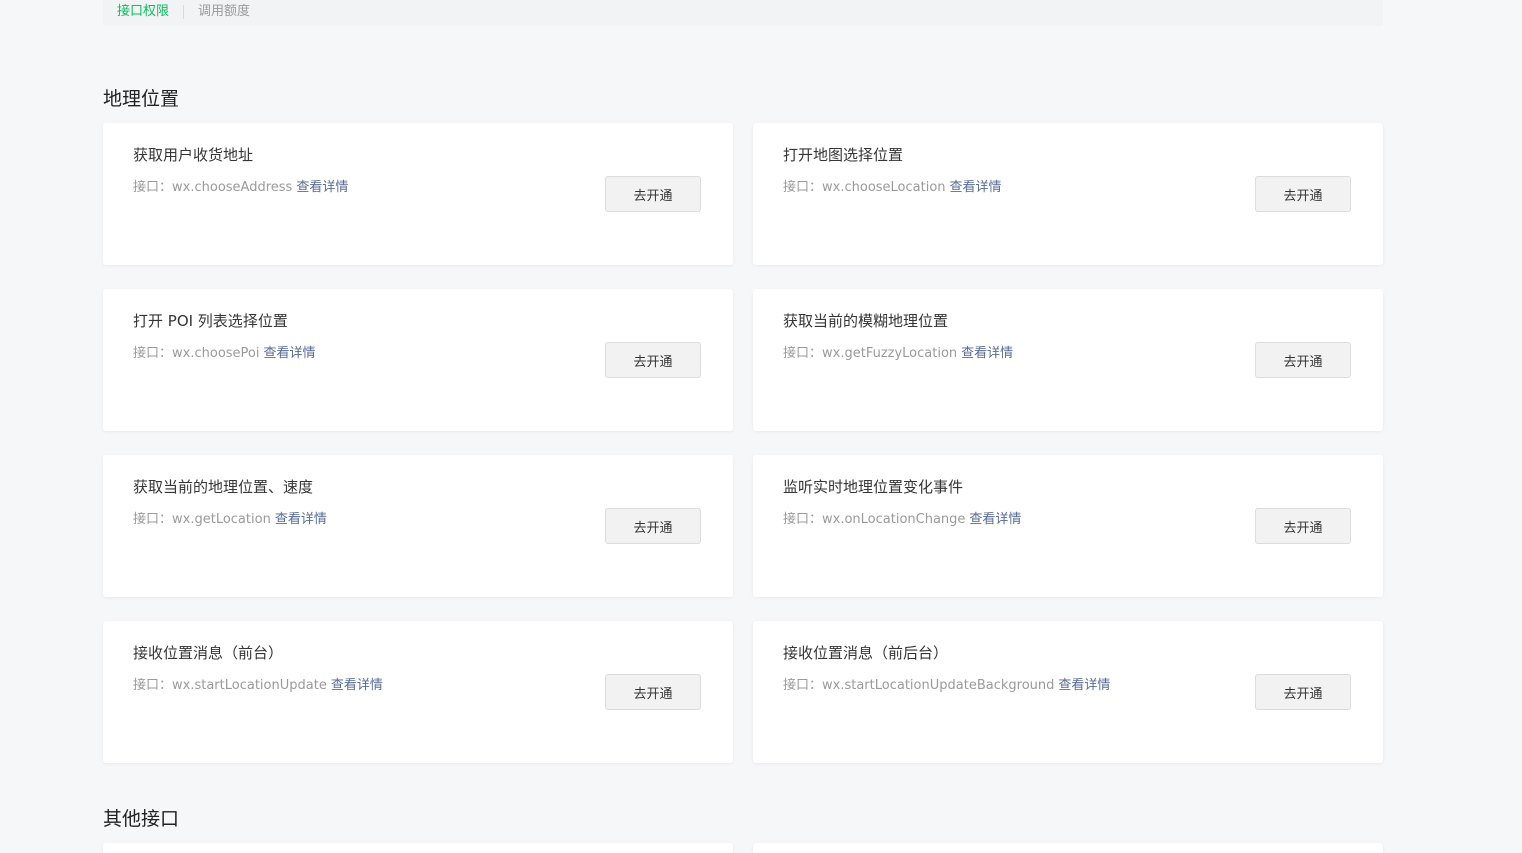 This screenshot has height=853, width=1522. I want to click on api-card-desc: 接口：wx.onLocationChange 查看详情, so click(902, 520).